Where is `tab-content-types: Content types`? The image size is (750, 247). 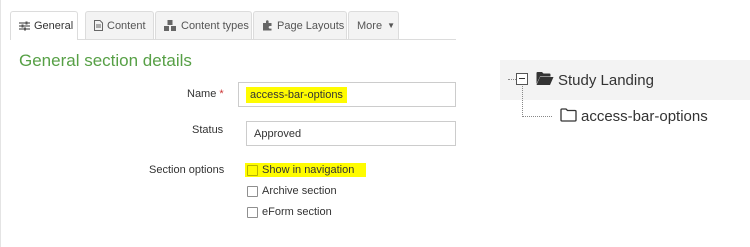 tab-content-types: Content types is located at coordinates (203, 25).